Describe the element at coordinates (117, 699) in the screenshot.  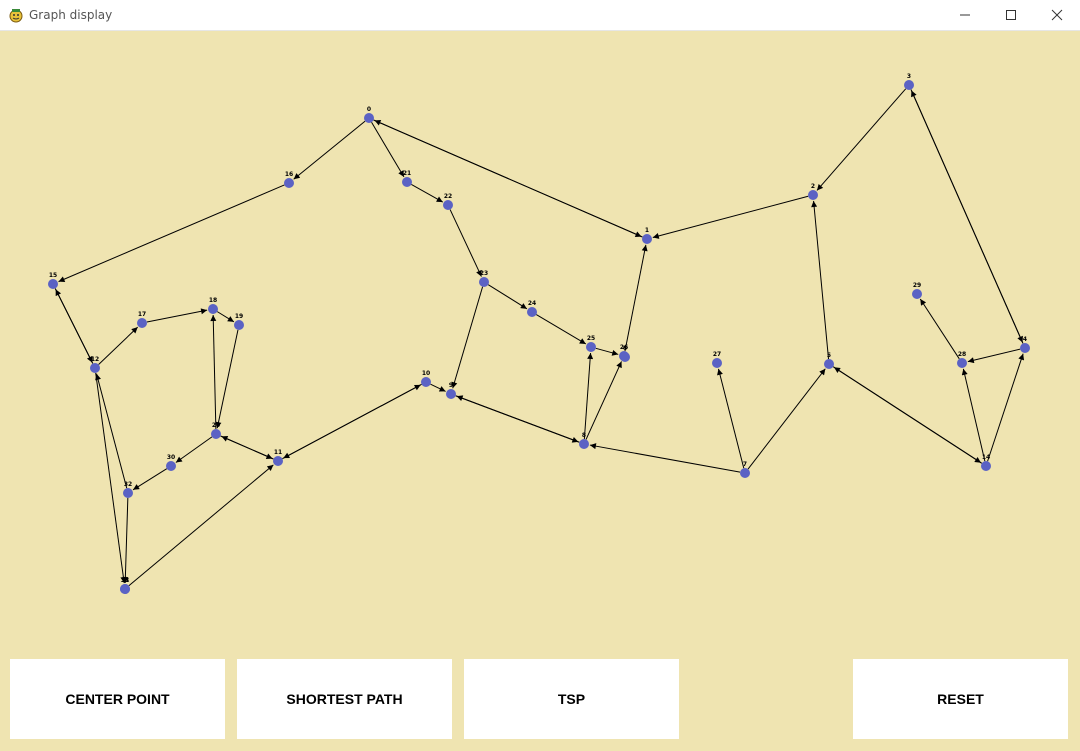
I see `center-point-button: CENTER POINT` at that location.